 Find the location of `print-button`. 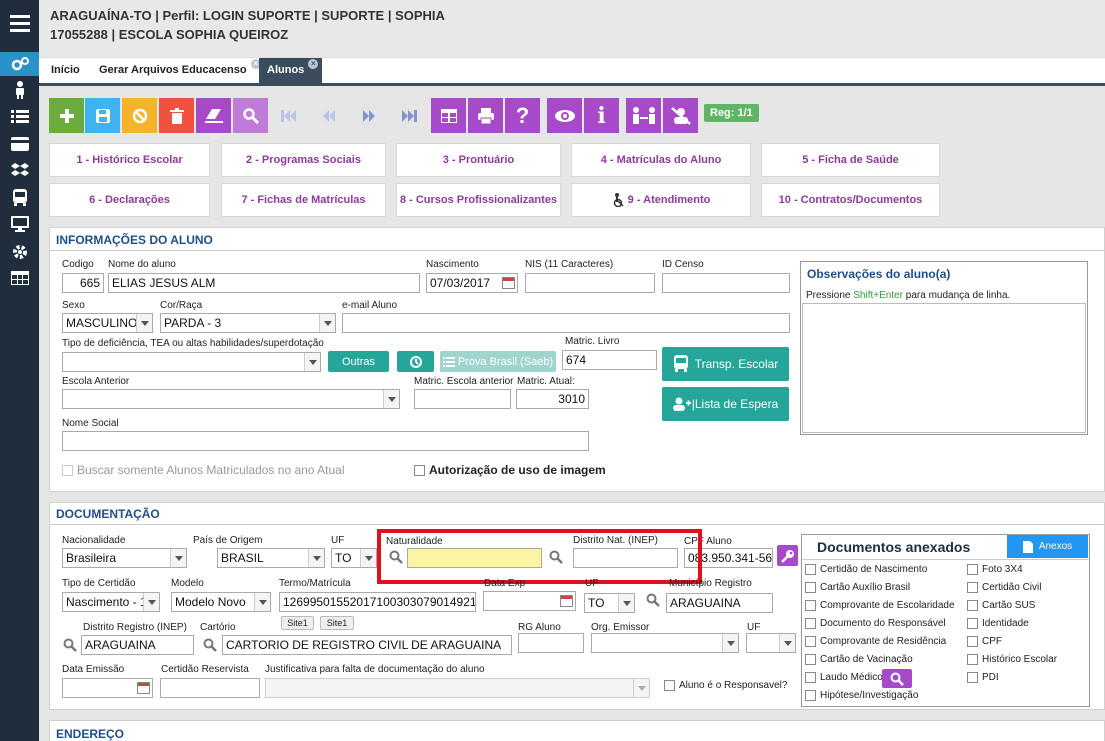

print-button is located at coordinates (485, 115).